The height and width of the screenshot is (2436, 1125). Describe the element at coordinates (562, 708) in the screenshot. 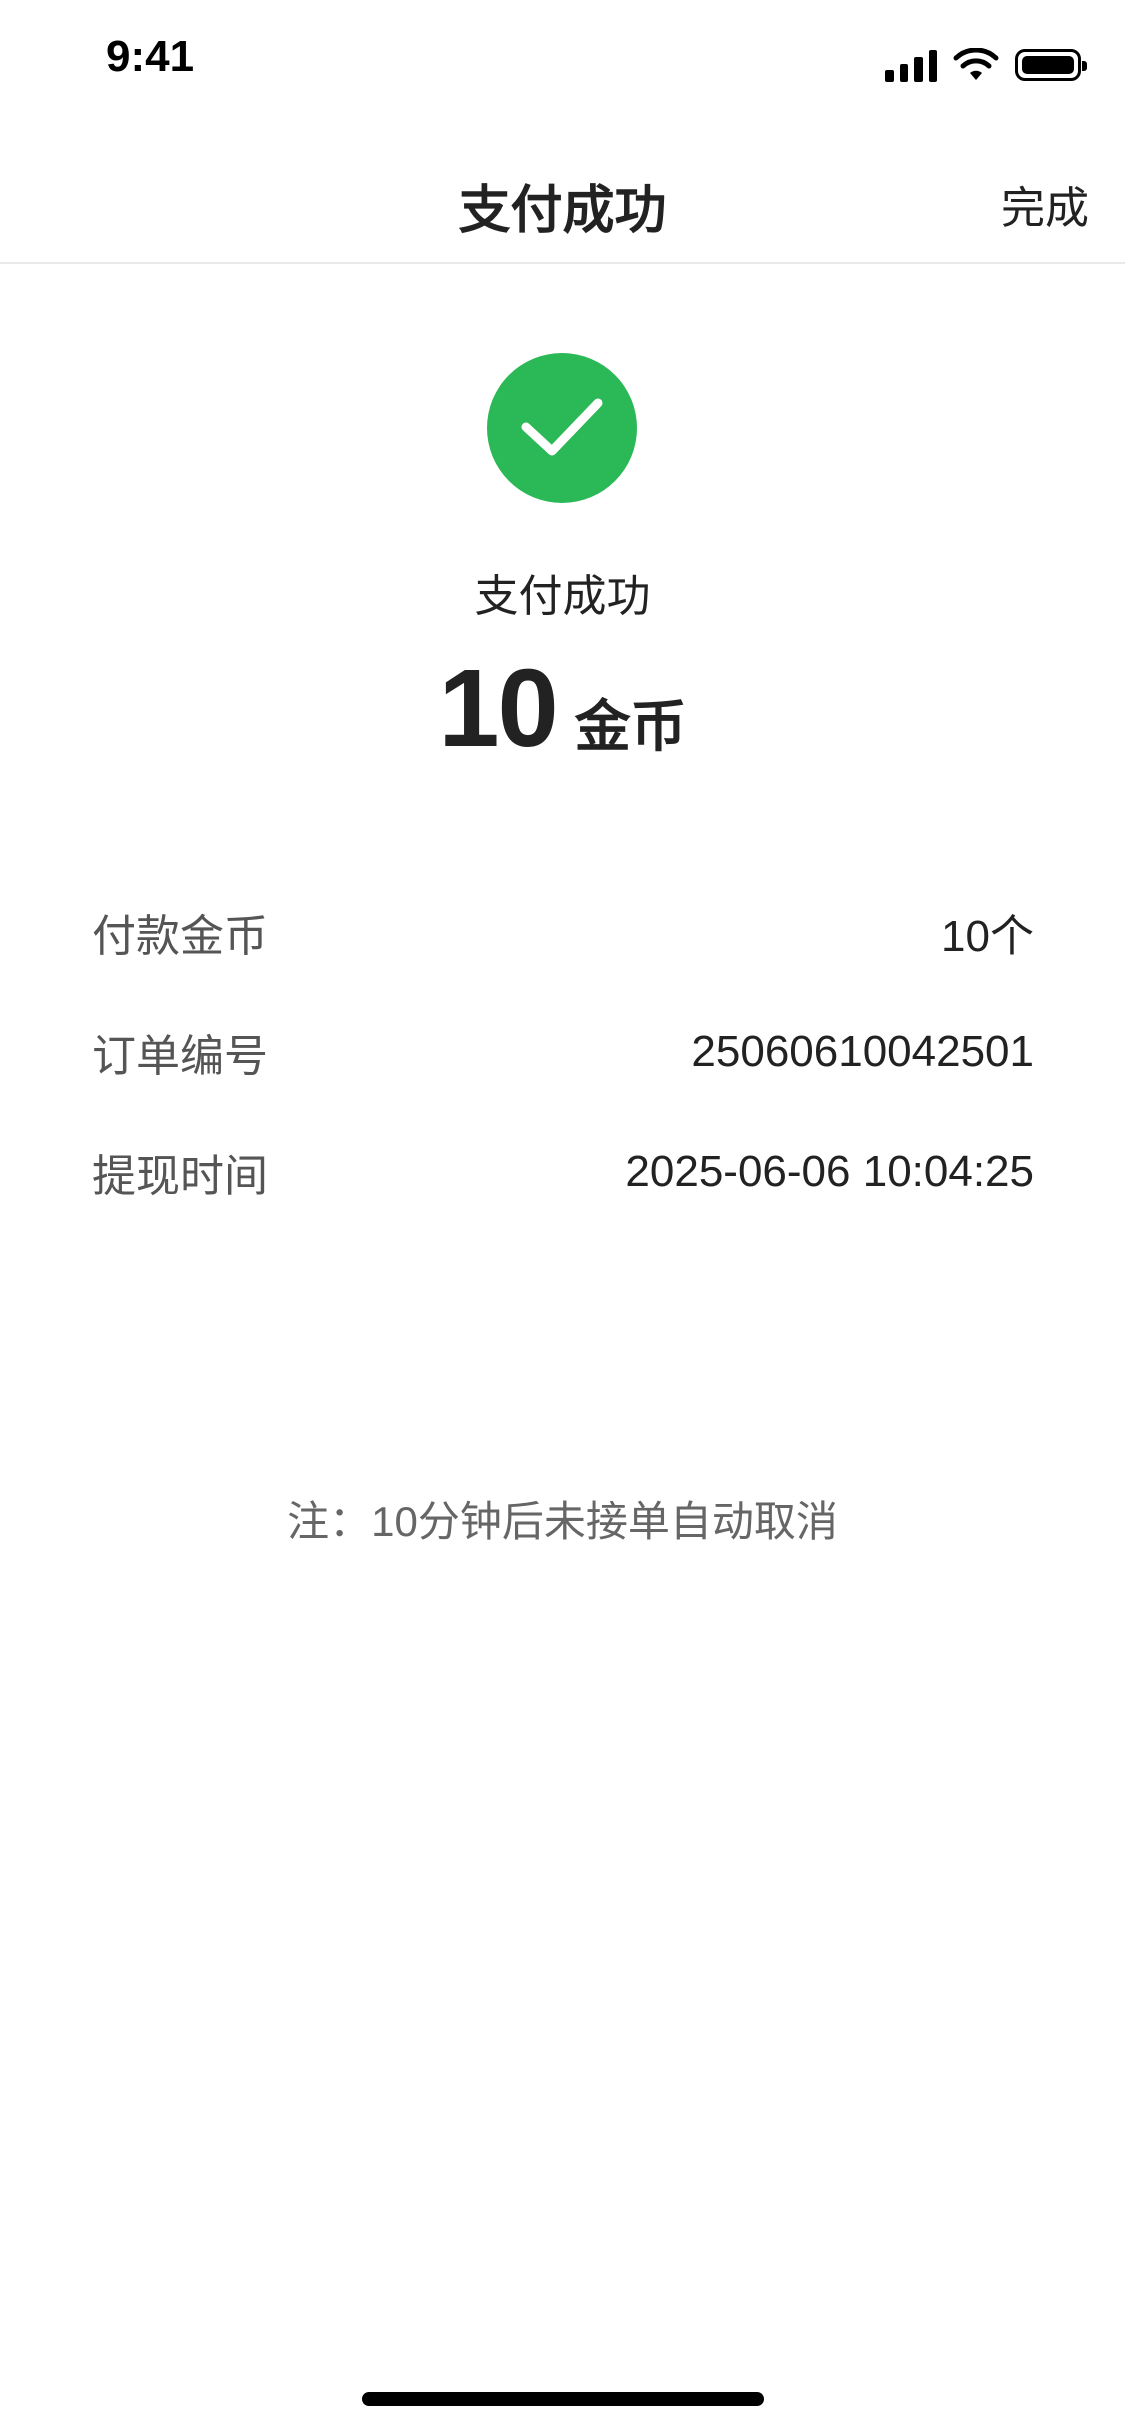

I see `paid-amount: 10 金币` at that location.